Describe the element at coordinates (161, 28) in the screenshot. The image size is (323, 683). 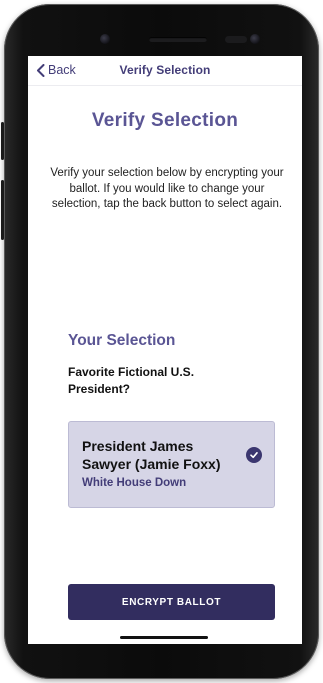
I see `phone-top-bar` at that location.